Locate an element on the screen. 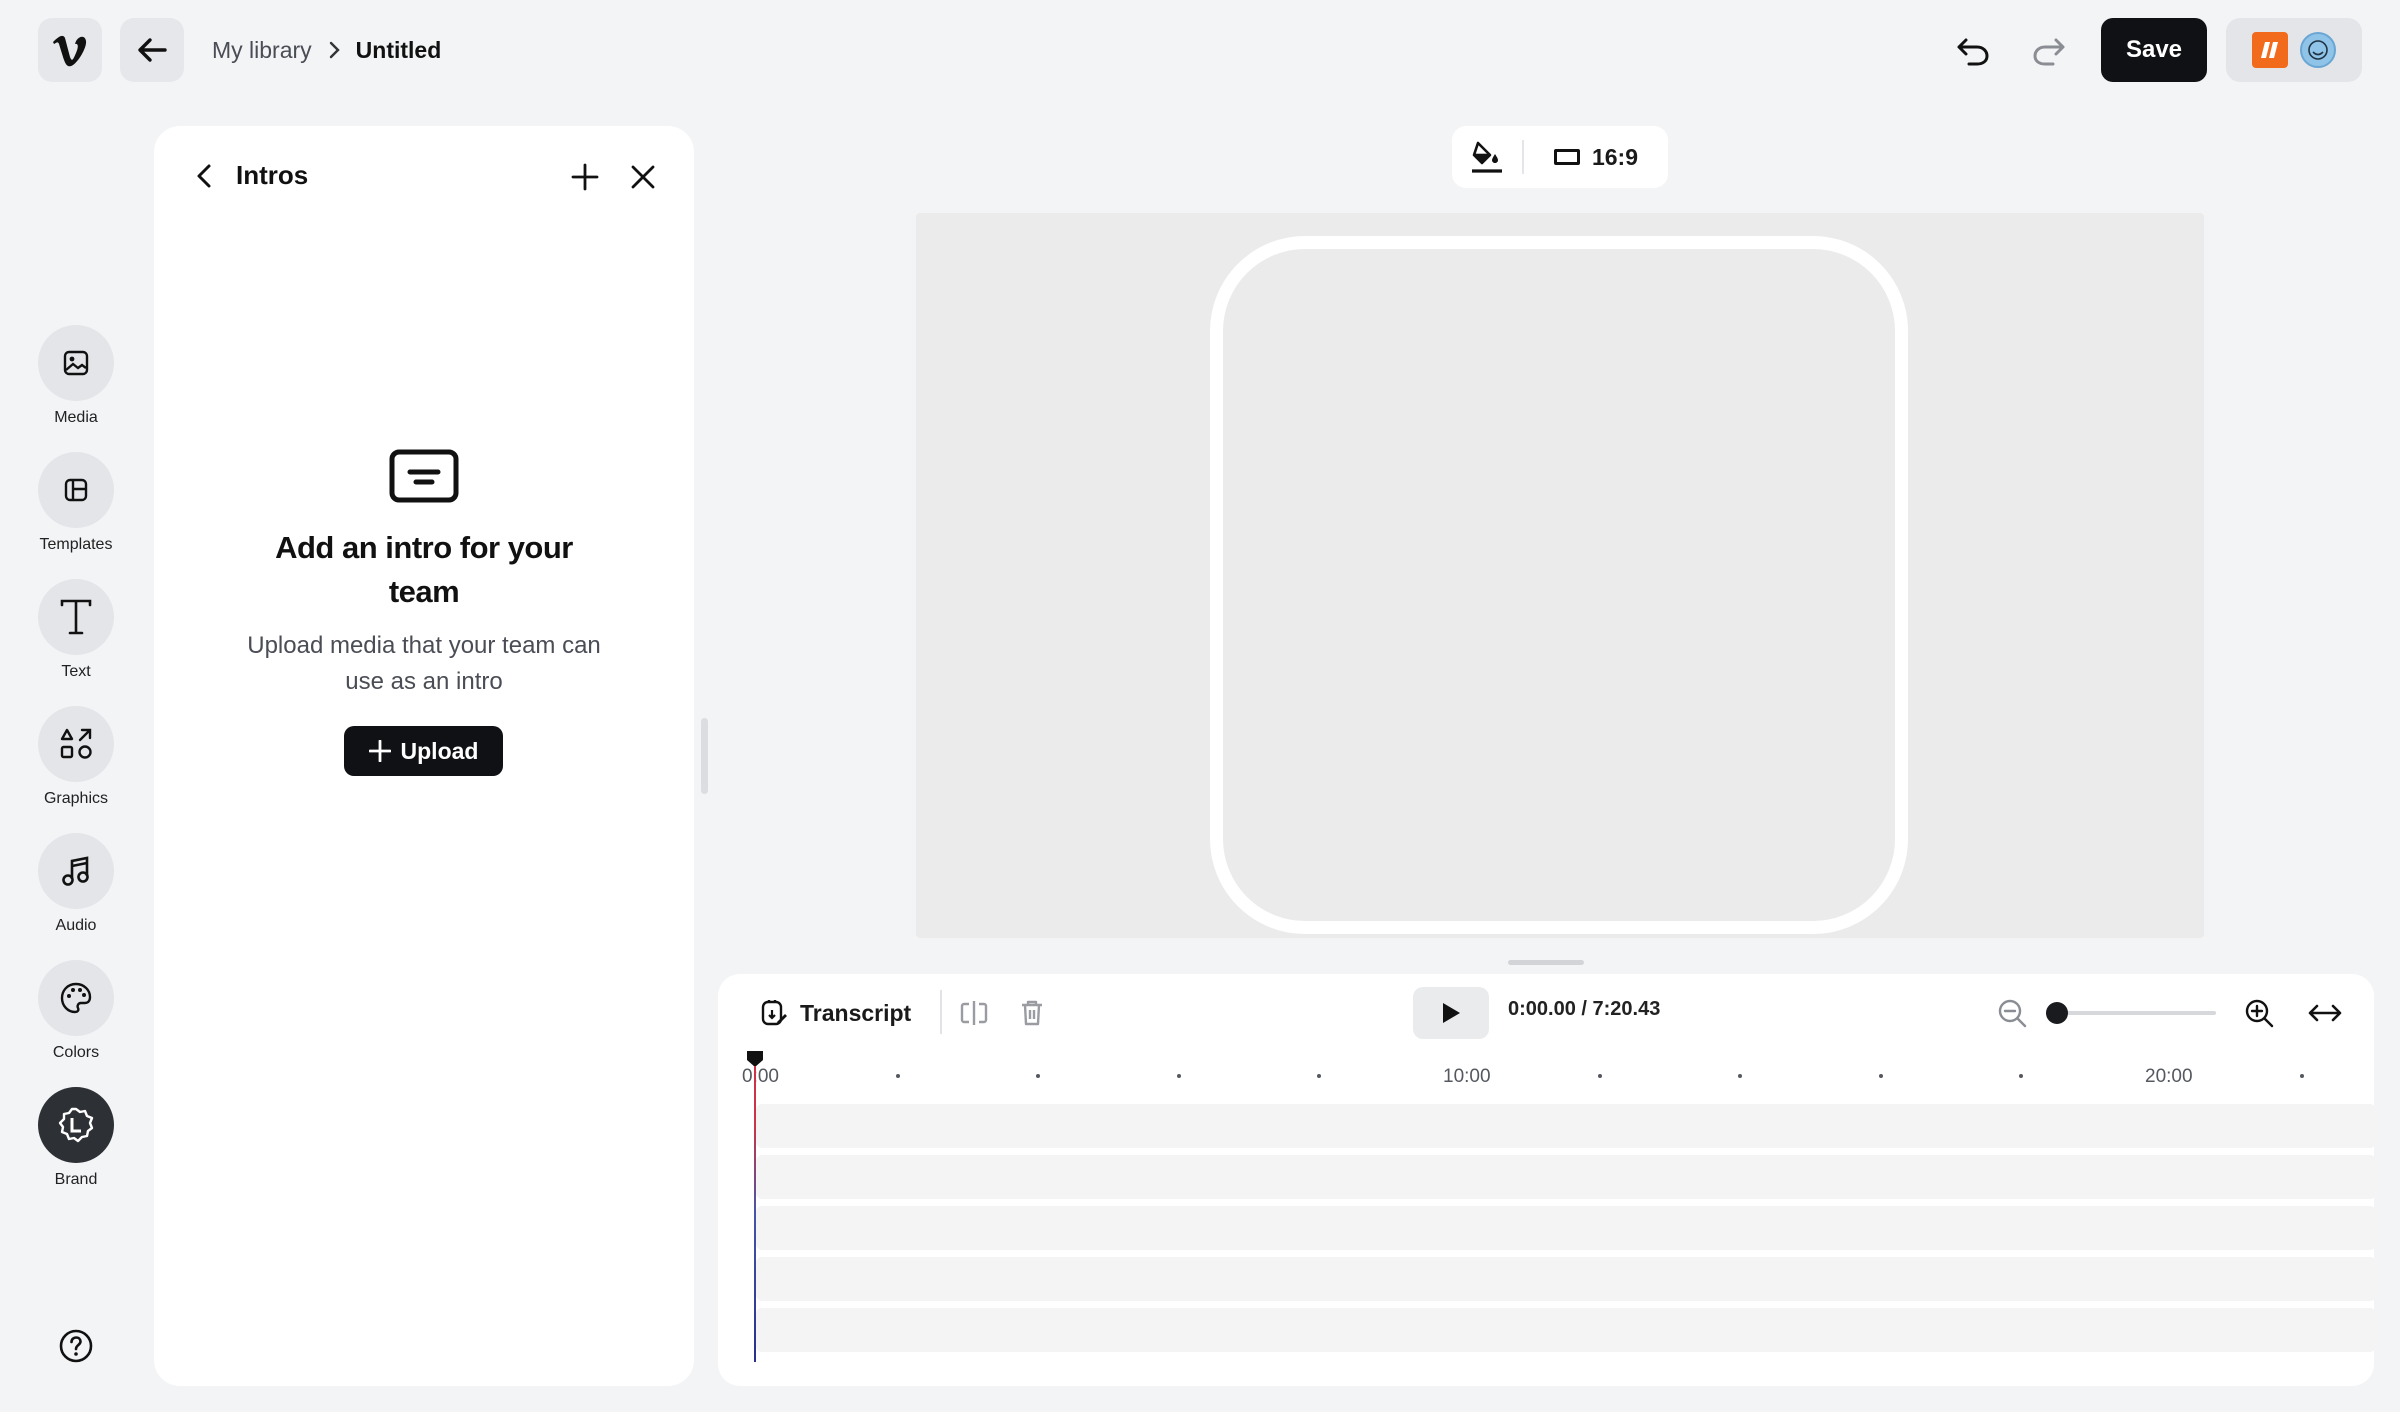 The height and width of the screenshot is (1412, 2400). brand-badge-icon is located at coordinates (76, 1125).